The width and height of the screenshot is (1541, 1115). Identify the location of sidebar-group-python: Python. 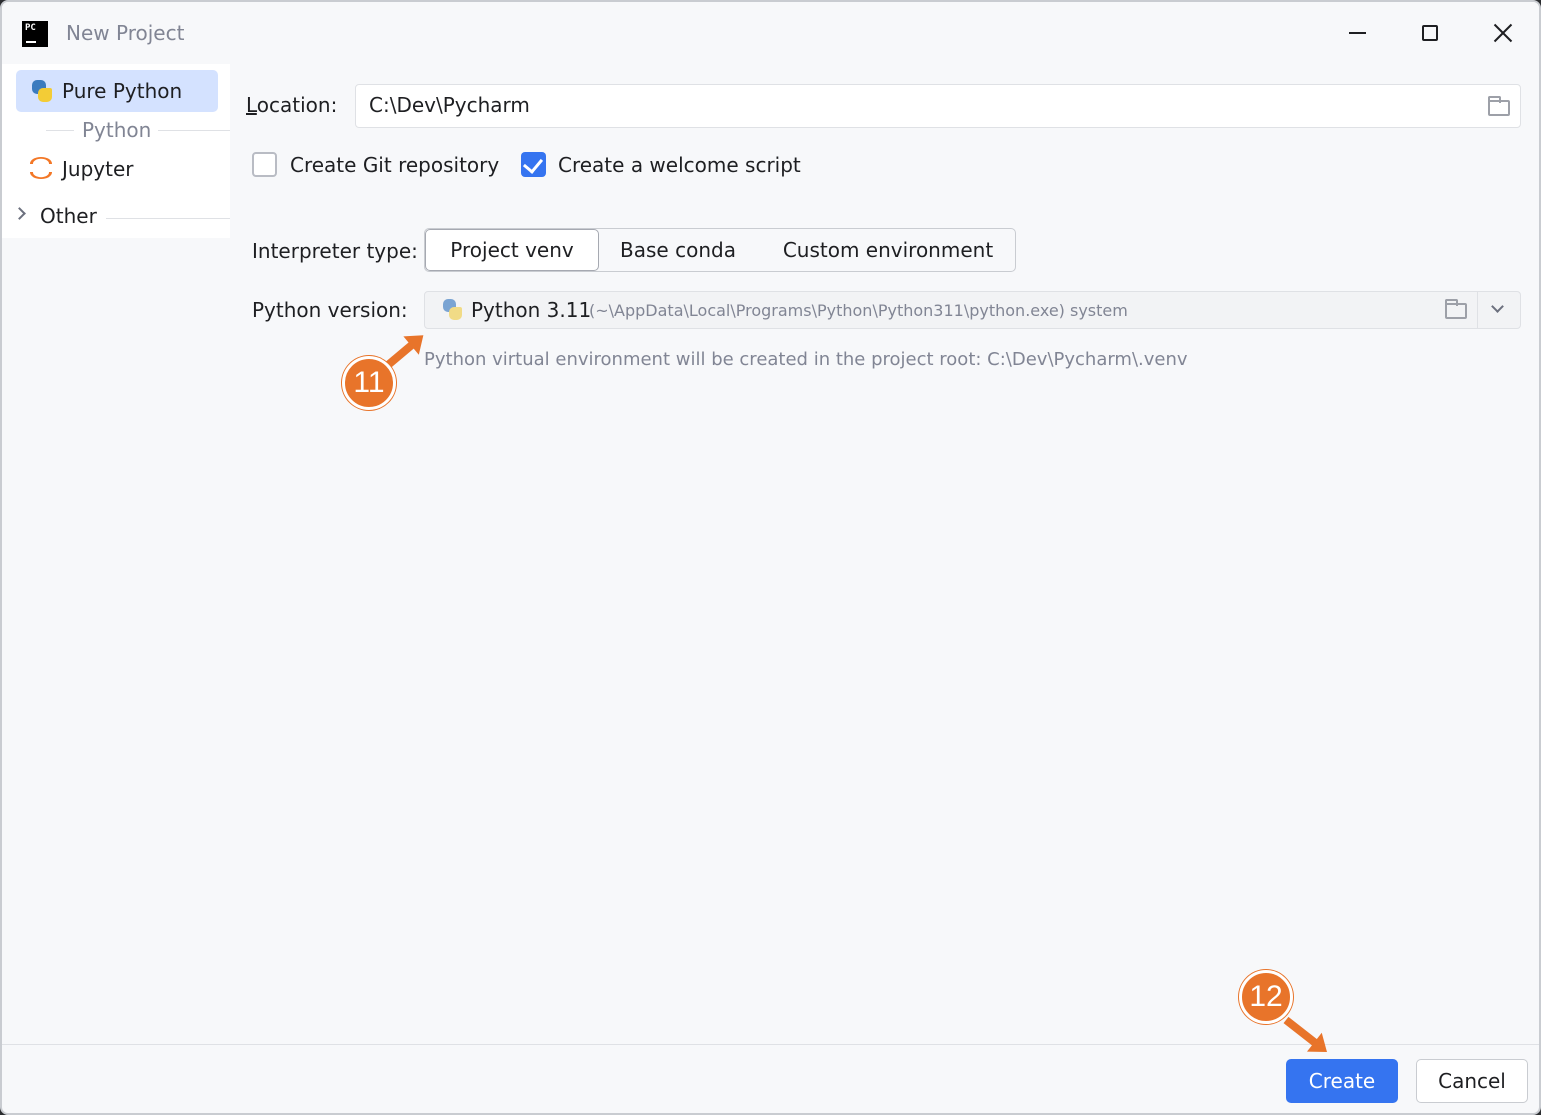
(116, 130).